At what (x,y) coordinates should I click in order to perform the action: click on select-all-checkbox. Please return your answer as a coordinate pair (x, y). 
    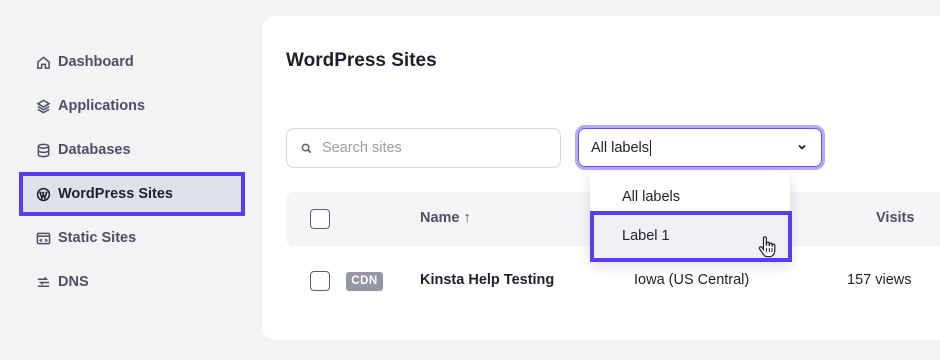
    Looking at the image, I should click on (320, 219).